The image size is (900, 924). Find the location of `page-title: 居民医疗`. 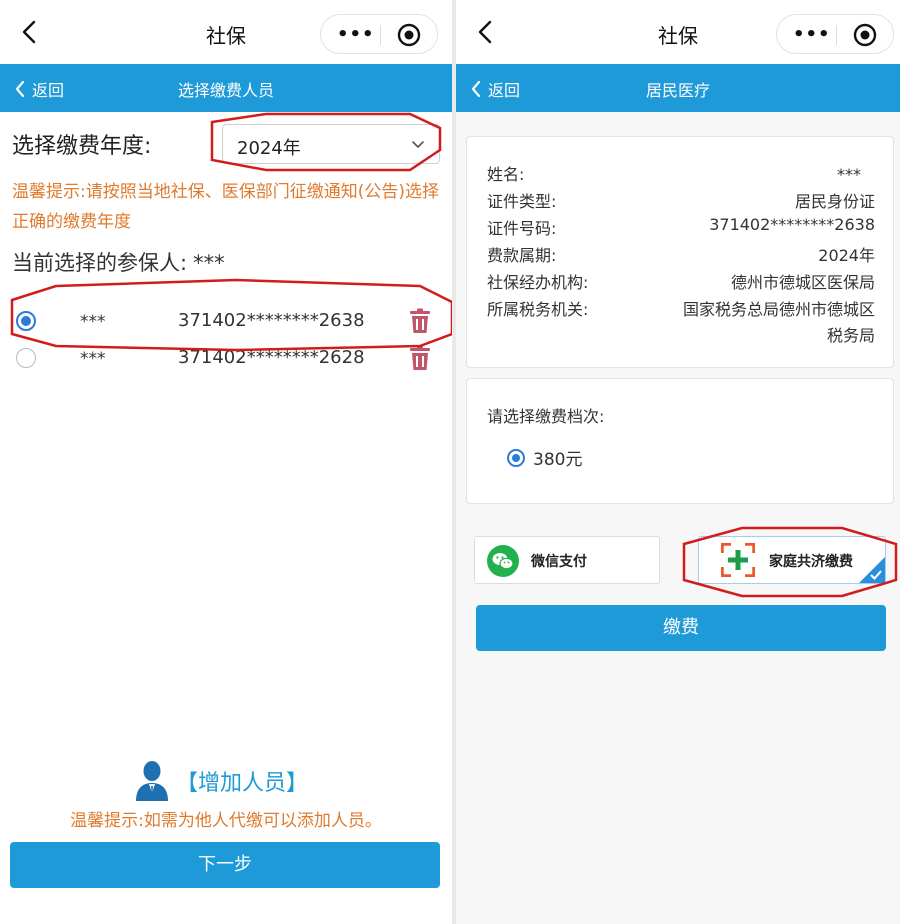

page-title: 居民医疗 is located at coordinates (677, 90).